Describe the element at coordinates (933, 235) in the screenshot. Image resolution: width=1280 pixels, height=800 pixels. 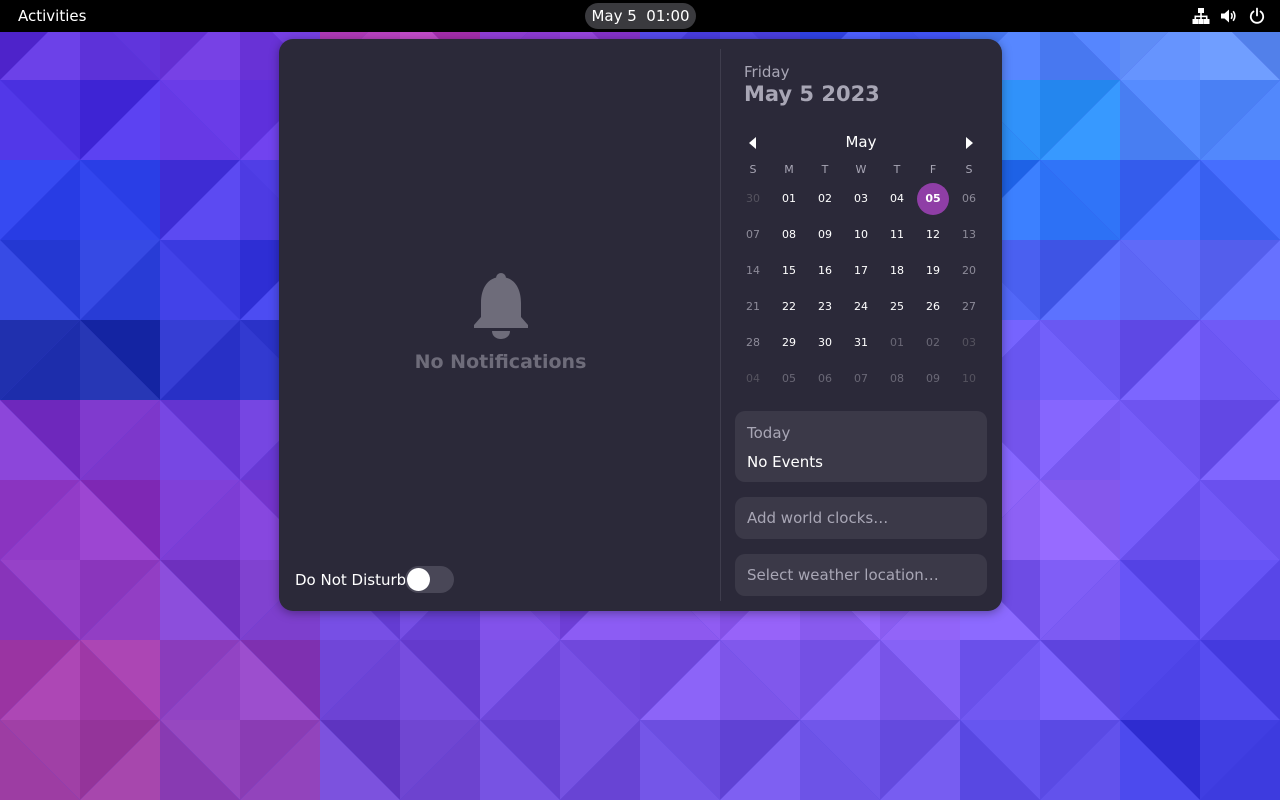
I see `calendar-day: 12` at that location.